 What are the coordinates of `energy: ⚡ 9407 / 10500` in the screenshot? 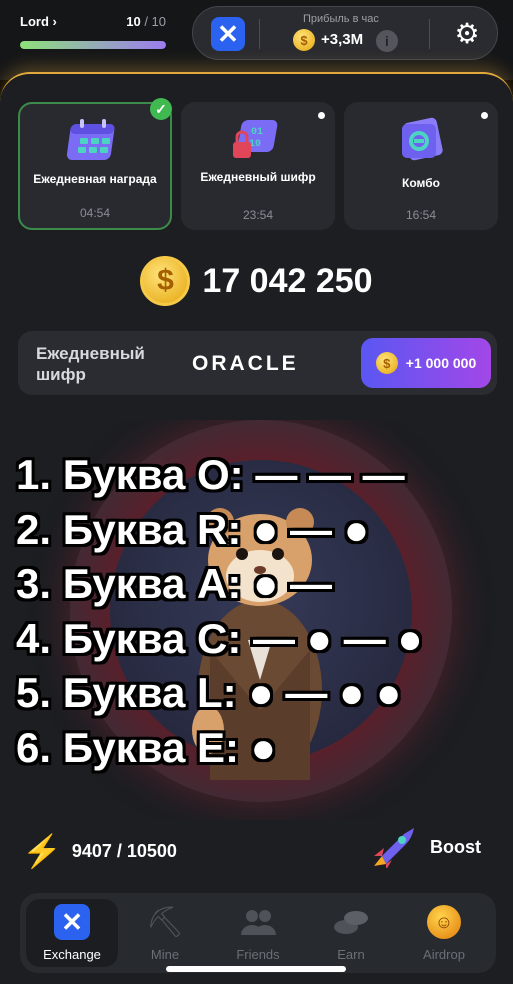 It's located at (99, 851).